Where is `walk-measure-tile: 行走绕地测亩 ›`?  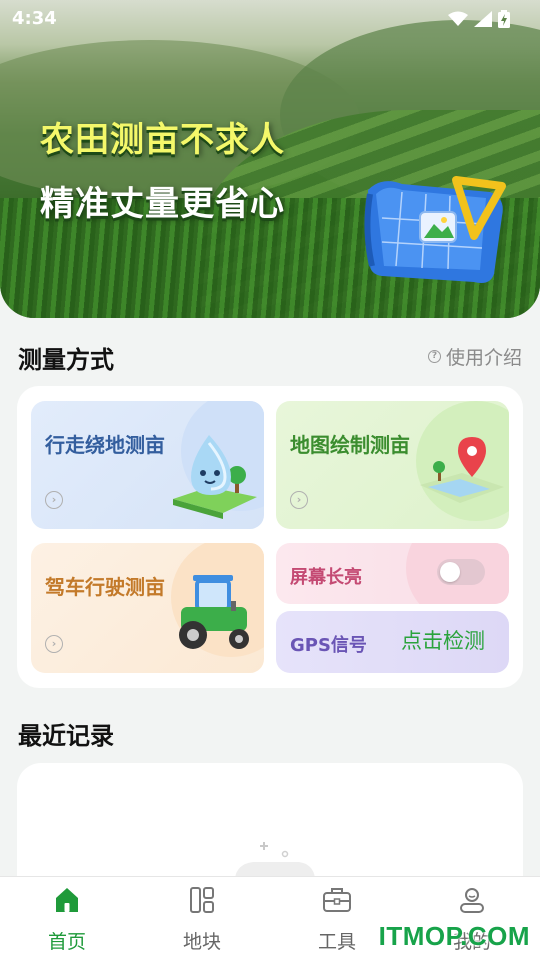
walk-measure-tile: 行走绕地测亩 › is located at coordinates (147, 465).